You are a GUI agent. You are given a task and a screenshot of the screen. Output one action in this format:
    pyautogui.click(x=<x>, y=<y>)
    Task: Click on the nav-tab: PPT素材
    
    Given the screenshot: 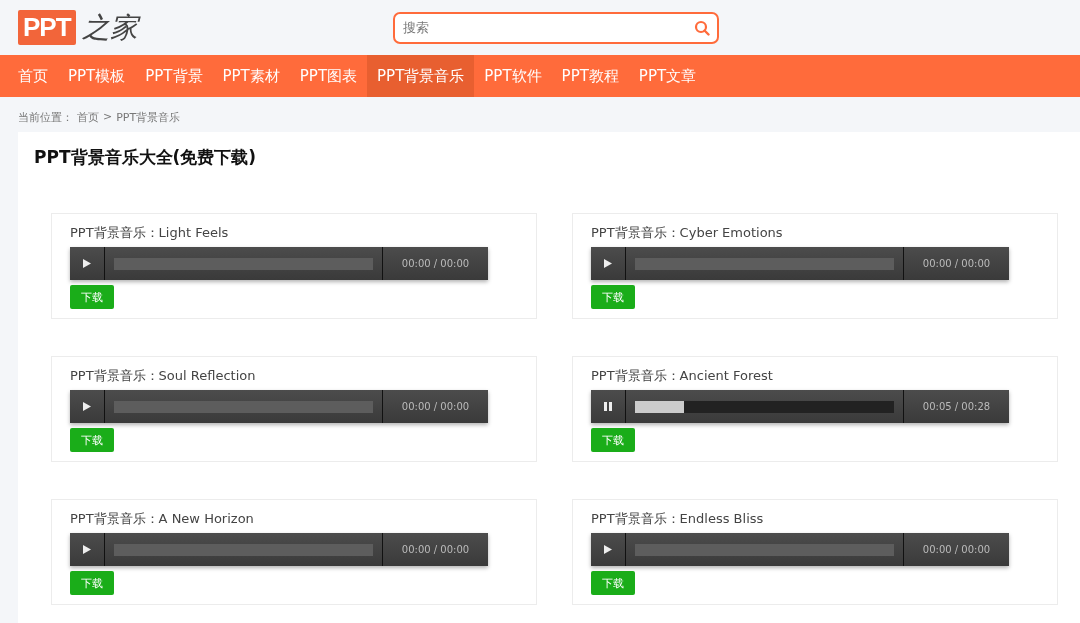 What is the action you would take?
    pyautogui.click(x=251, y=76)
    